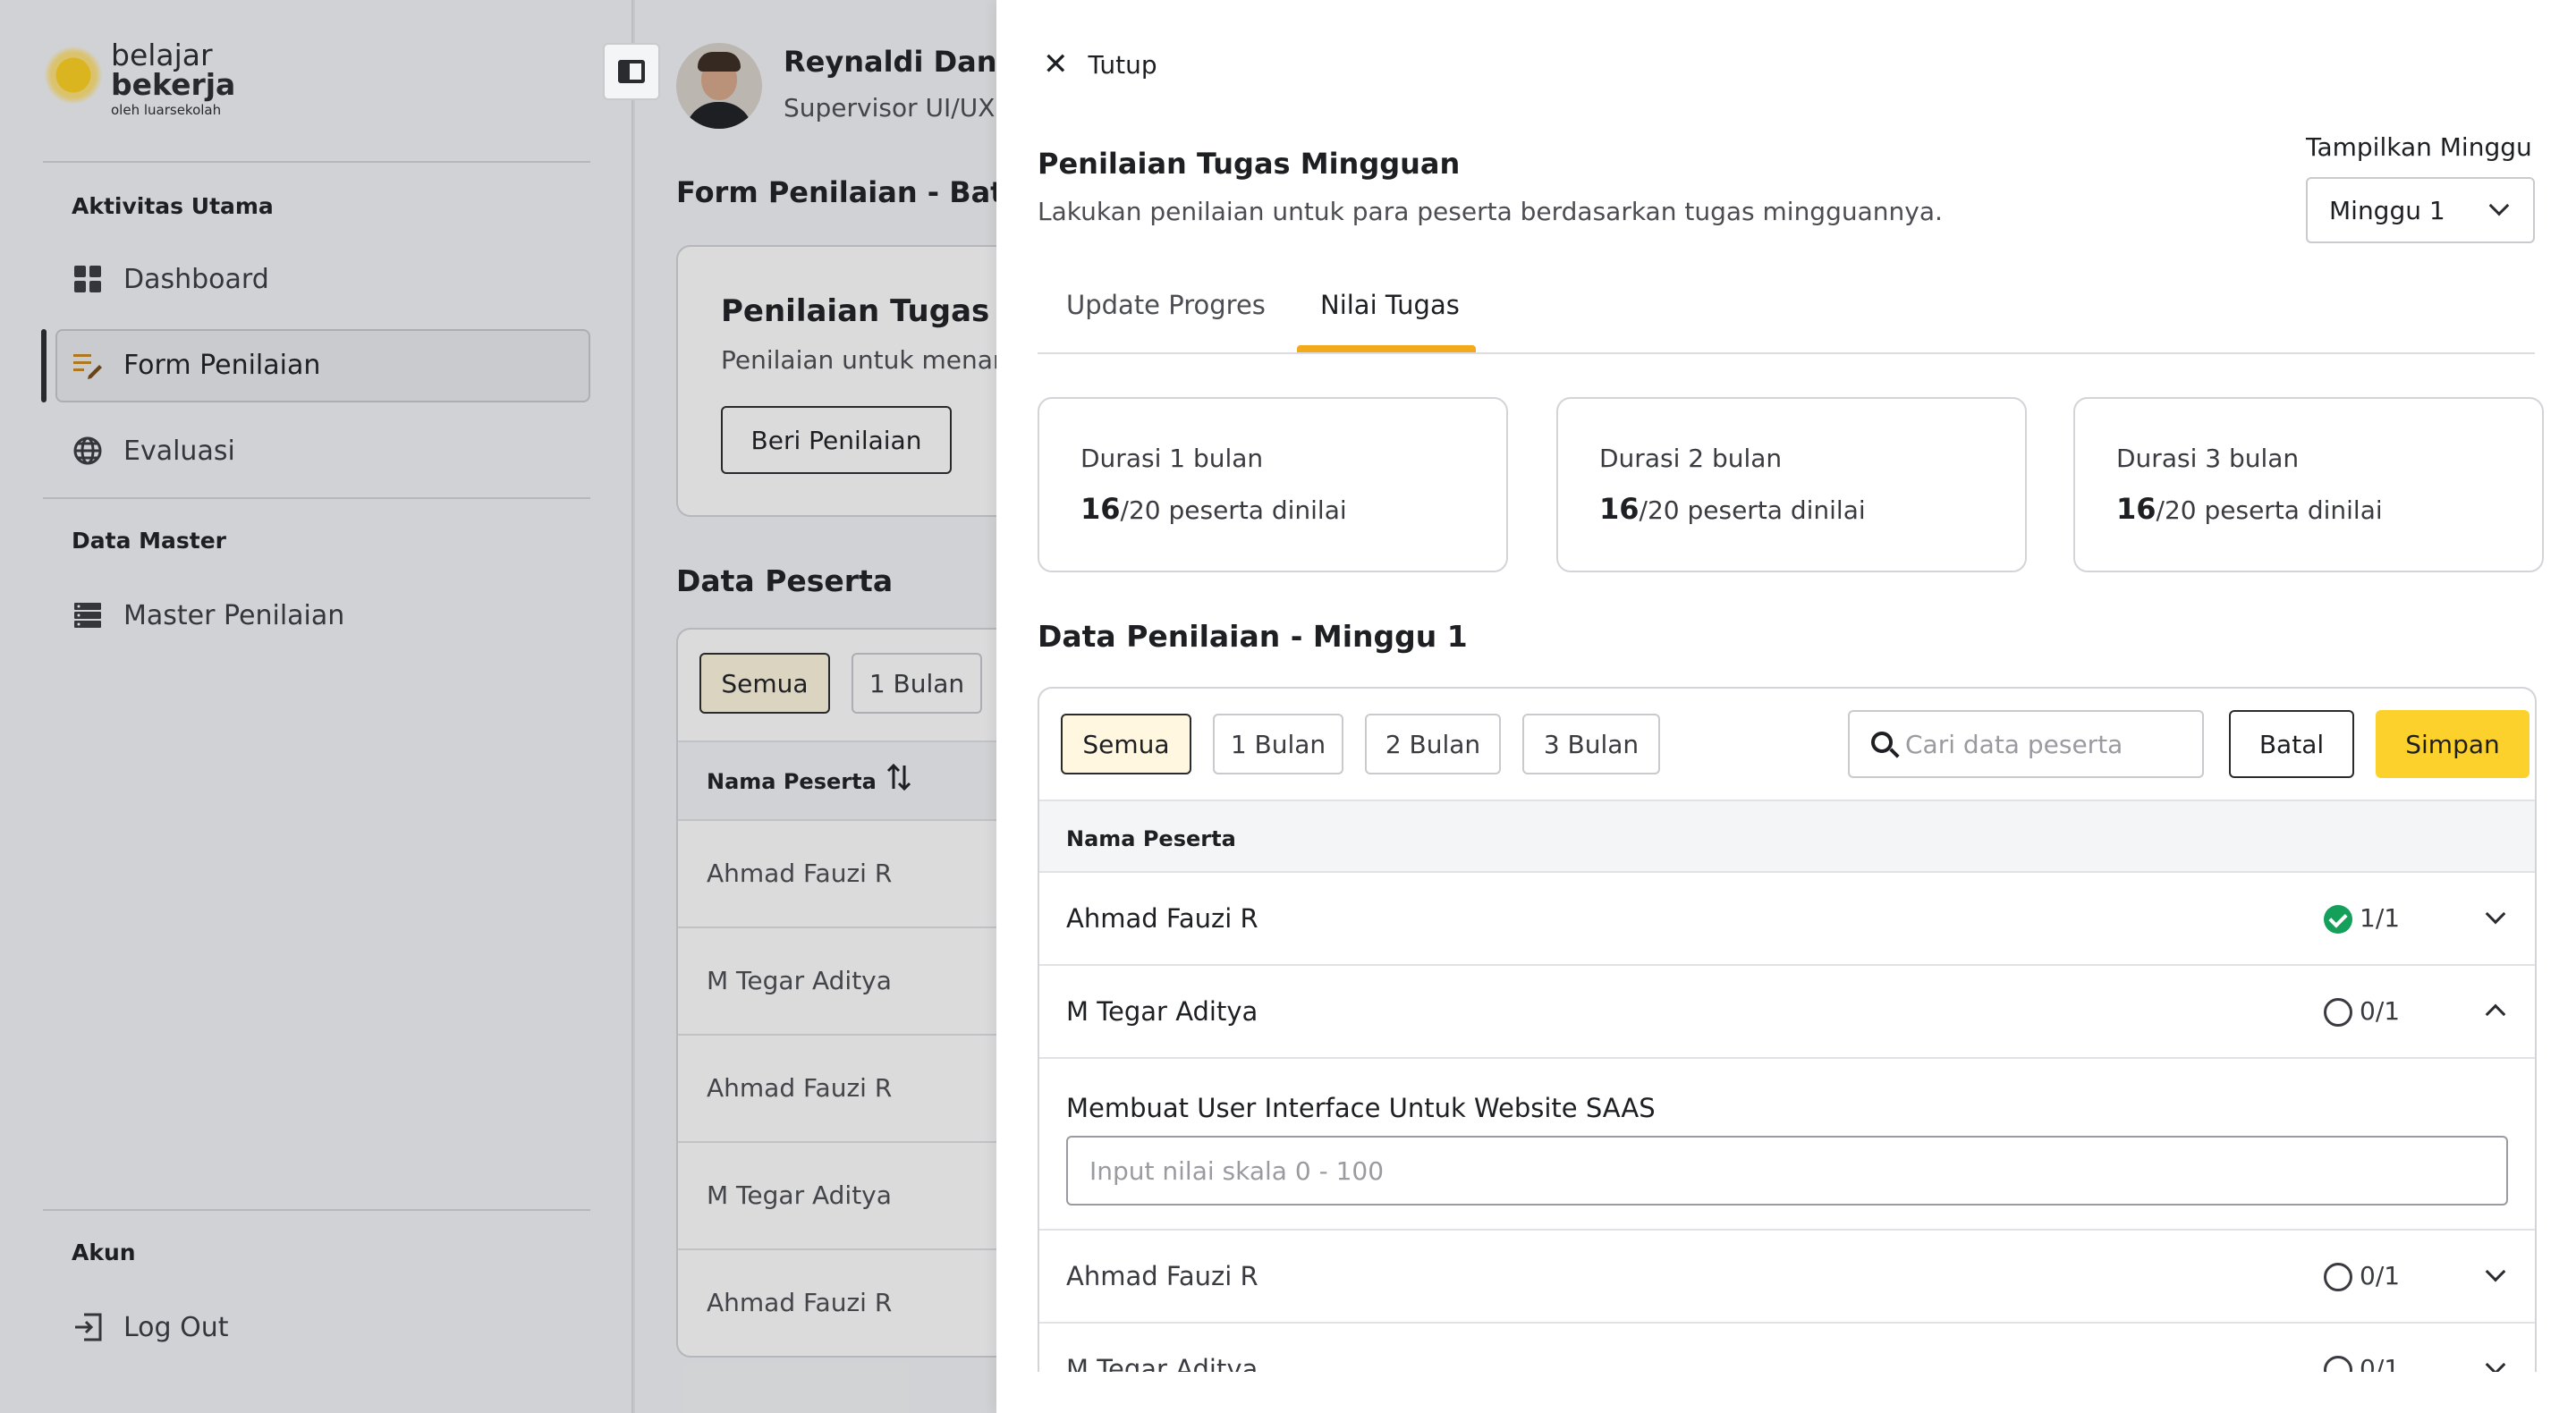 The image size is (2576, 1413). I want to click on chevron-up-icon, so click(2495, 1014).